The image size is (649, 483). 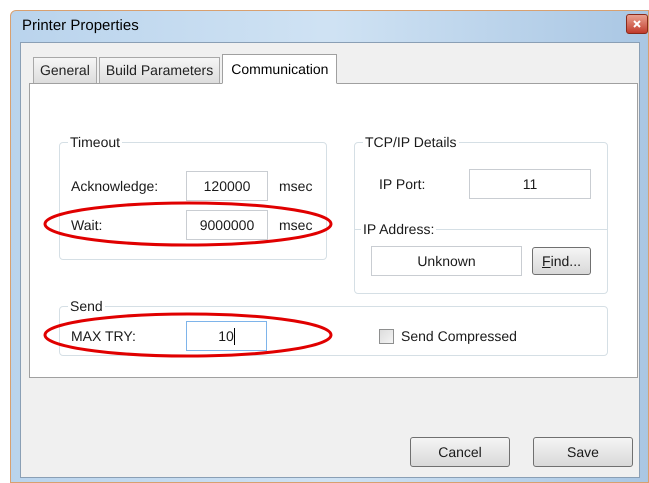 What do you see at coordinates (227, 186) in the screenshot?
I see `input-field: 120000` at bounding box center [227, 186].